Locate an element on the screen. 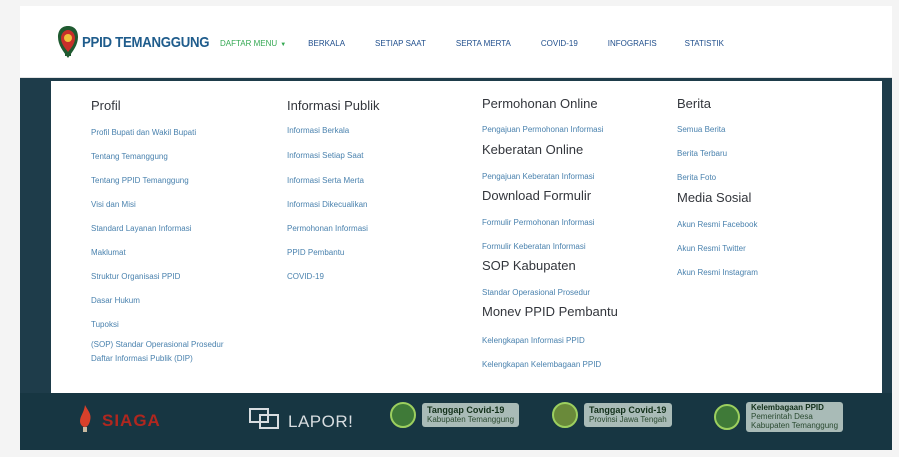 The height and width of the screenshot is (457, 899). nav-berkala: BERKALA is located at coordinates (326, 43).